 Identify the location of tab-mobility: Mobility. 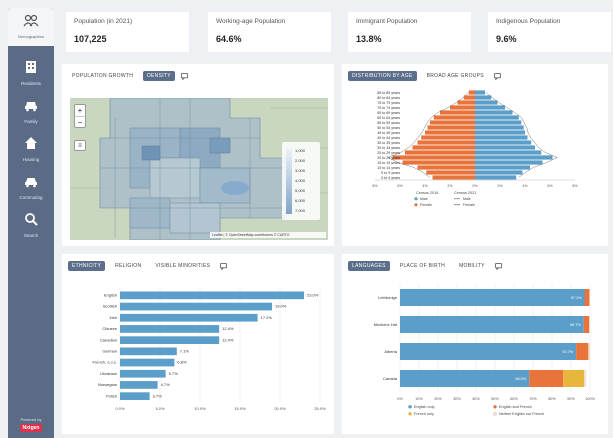
(472, 266).